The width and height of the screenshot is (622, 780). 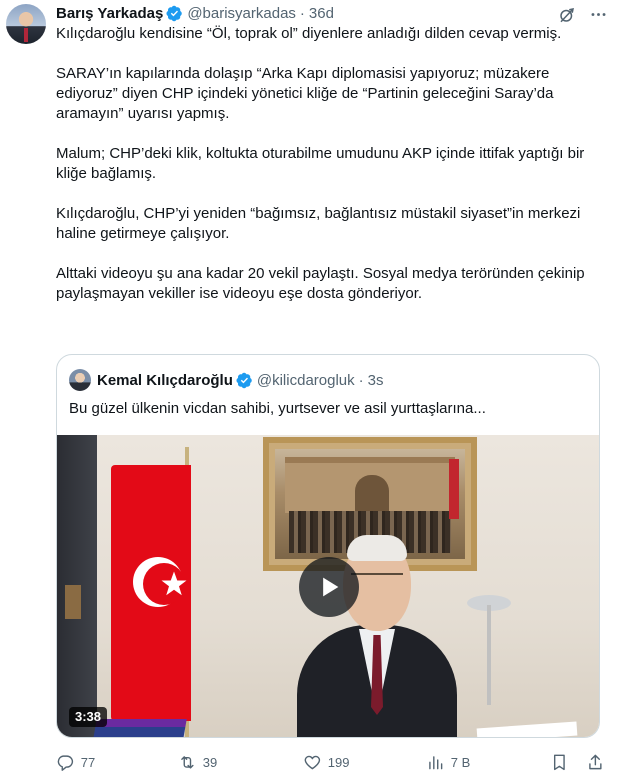 What do you see at coordinates (460, 762) in the screenshot?
I see `views-count: 7 B` at bounding box center [460, 762].